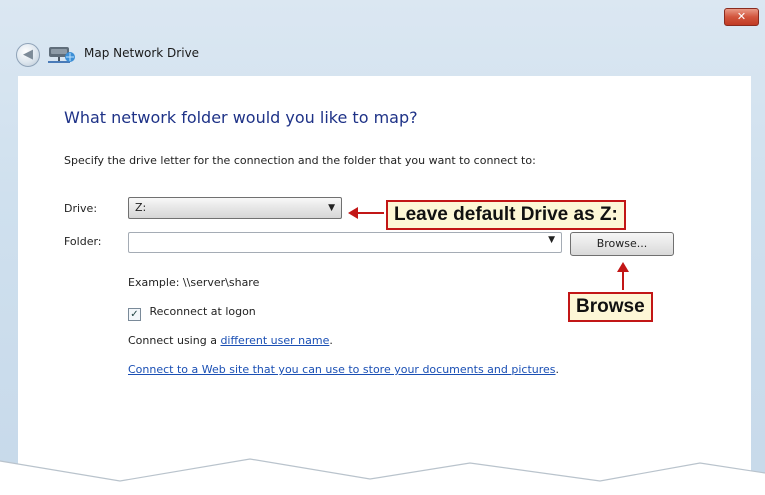  I want to click on network-drive-icon, so click(61, 55).